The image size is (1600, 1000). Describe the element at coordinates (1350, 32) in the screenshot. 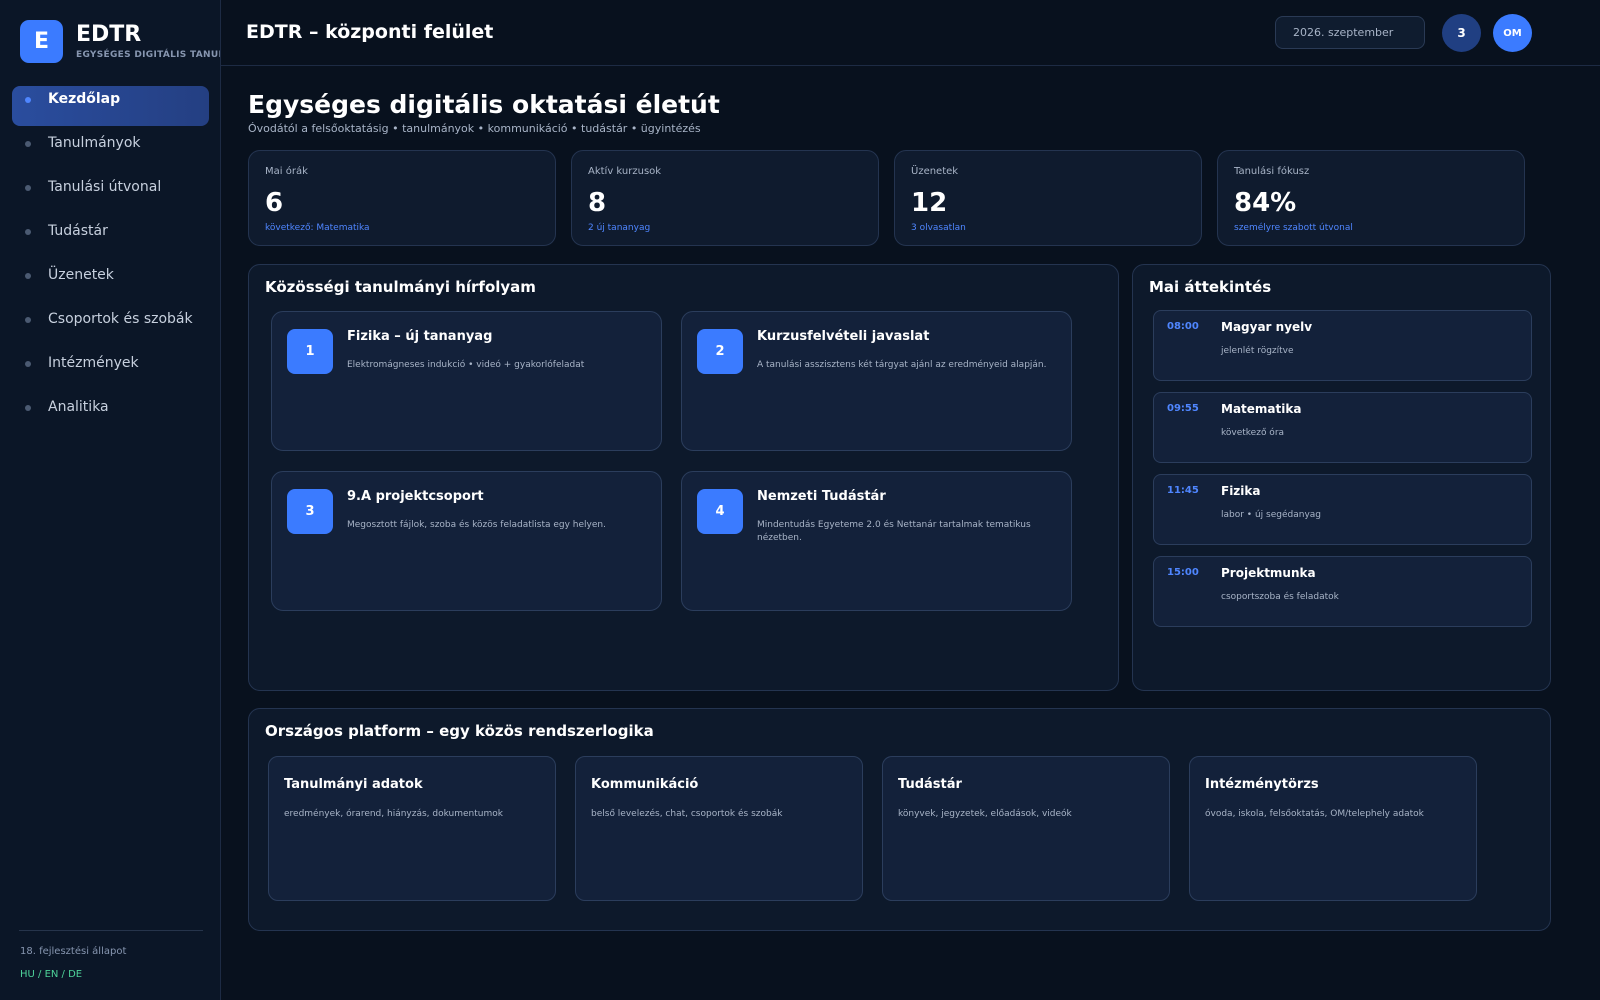

I see `date-selector: 2026. szeptember` at that location.